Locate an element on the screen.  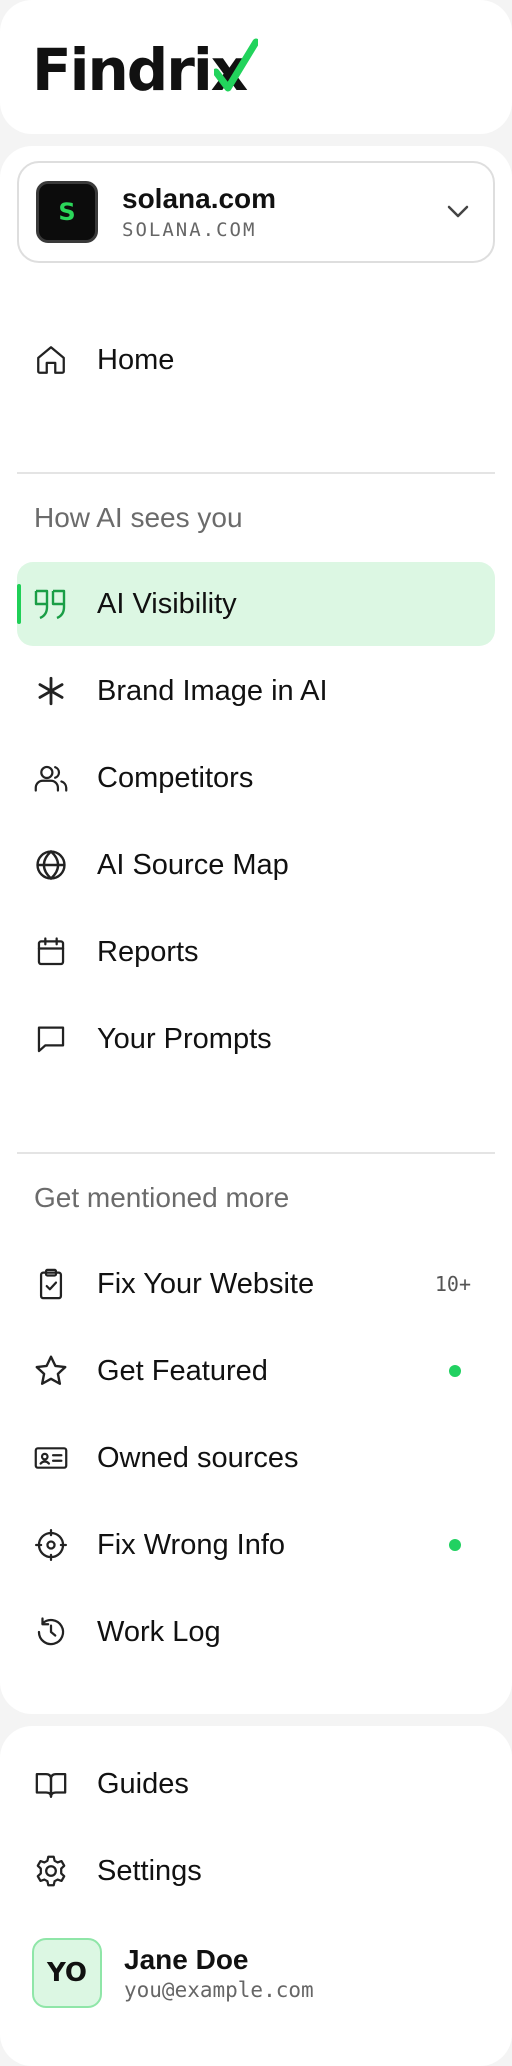
logo-card: Findrix is located at coordinates (256, 67).